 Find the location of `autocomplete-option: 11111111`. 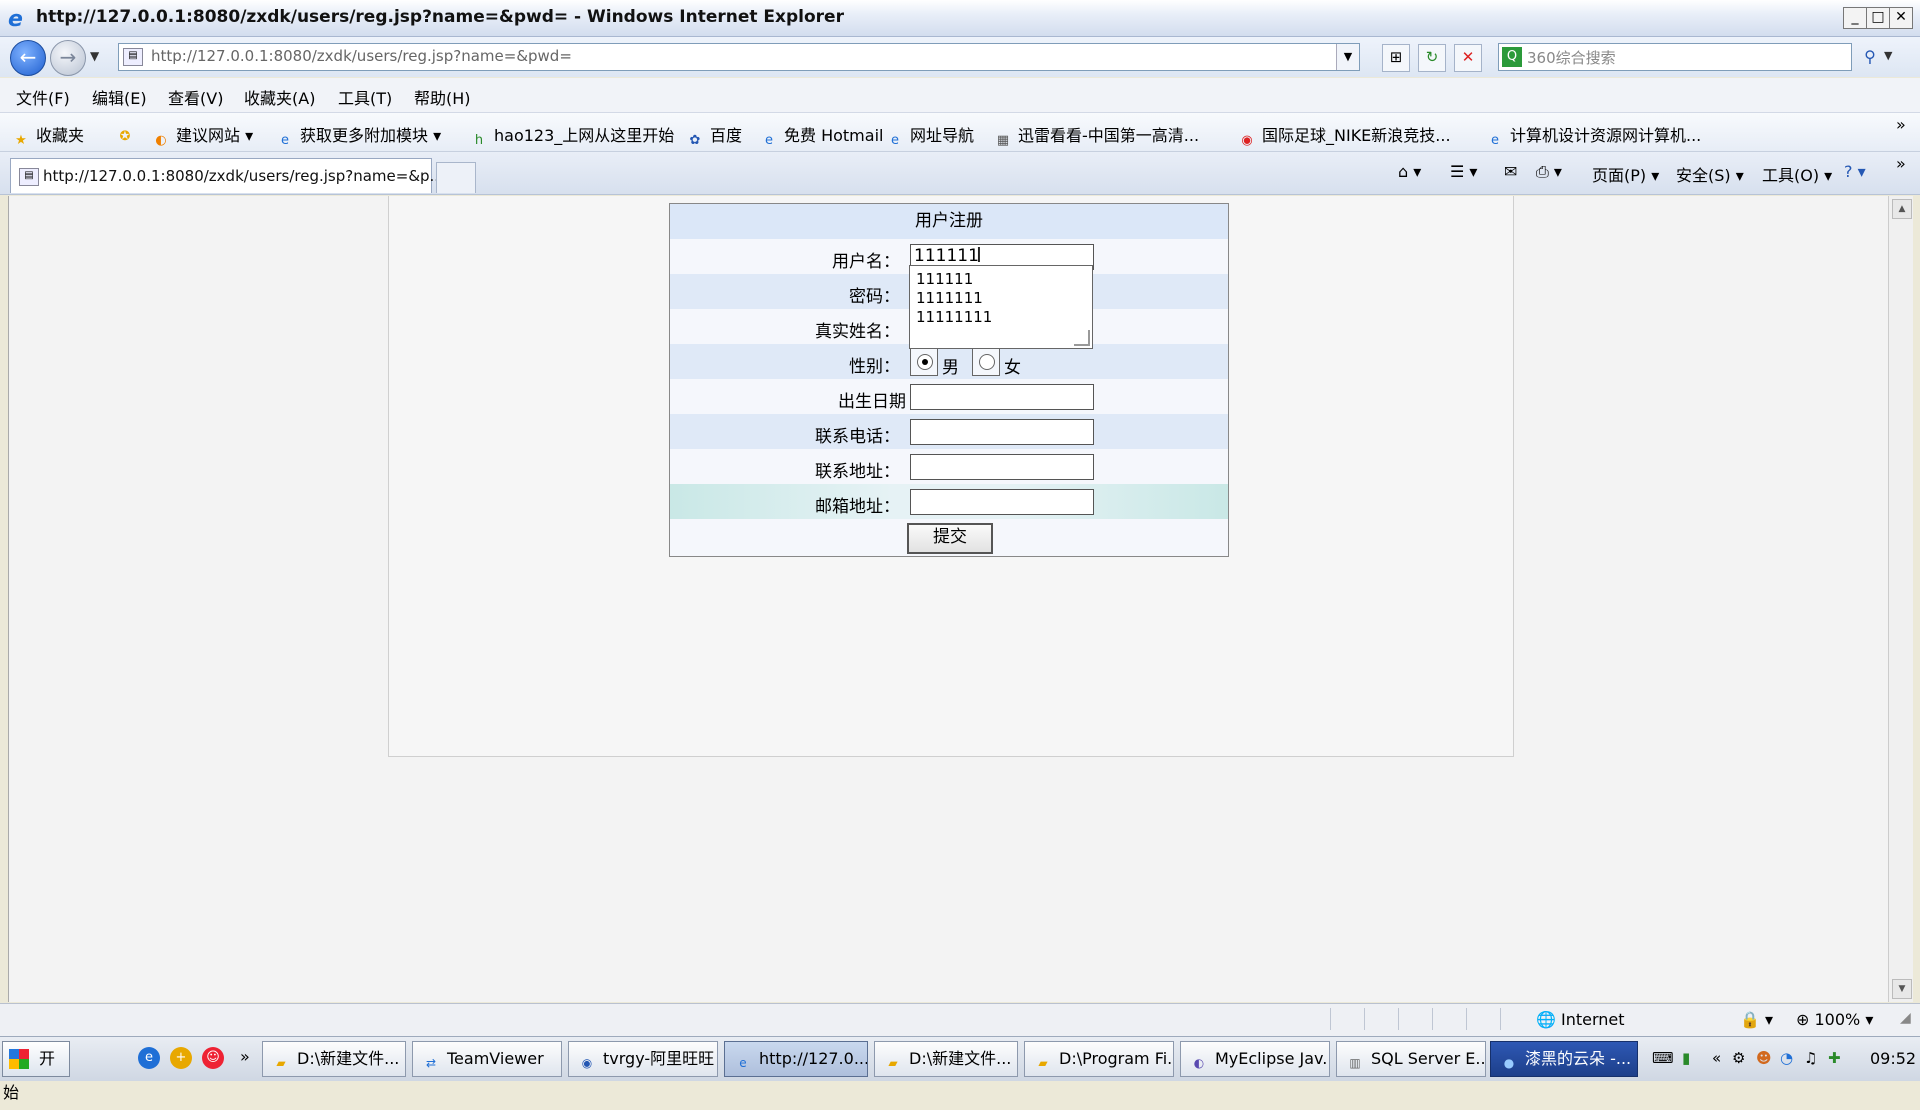

autocomplete-option: 11111111 is located at coordinates (954, 317).